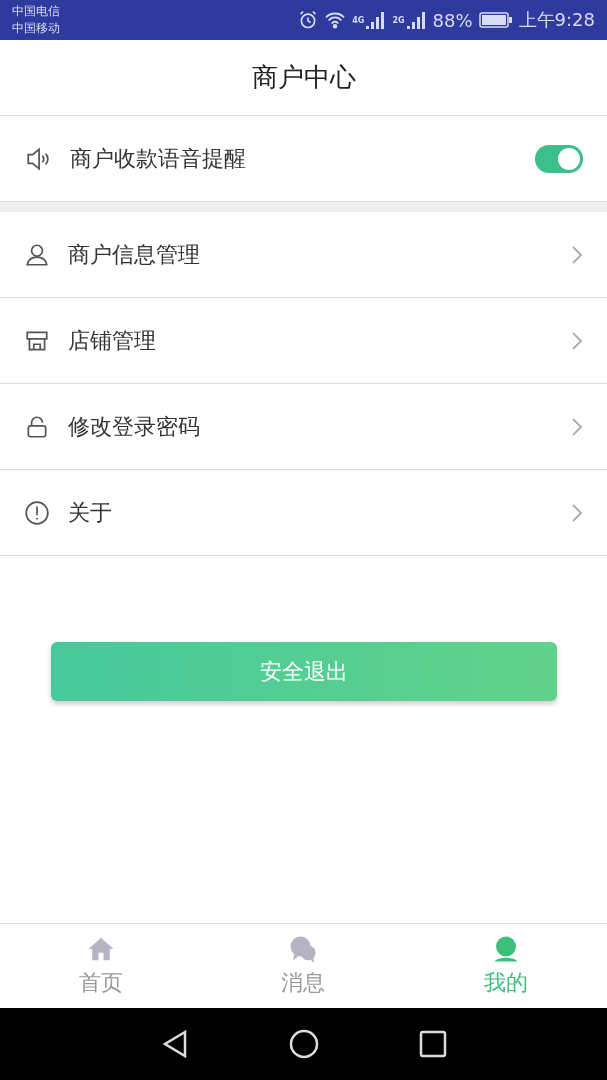 The height and width of the screenshot is (1080, 607). What do you see at coordinates (38, 158) in the screenshot?
I see `speaker-icon` at bounding box center [38, 158].